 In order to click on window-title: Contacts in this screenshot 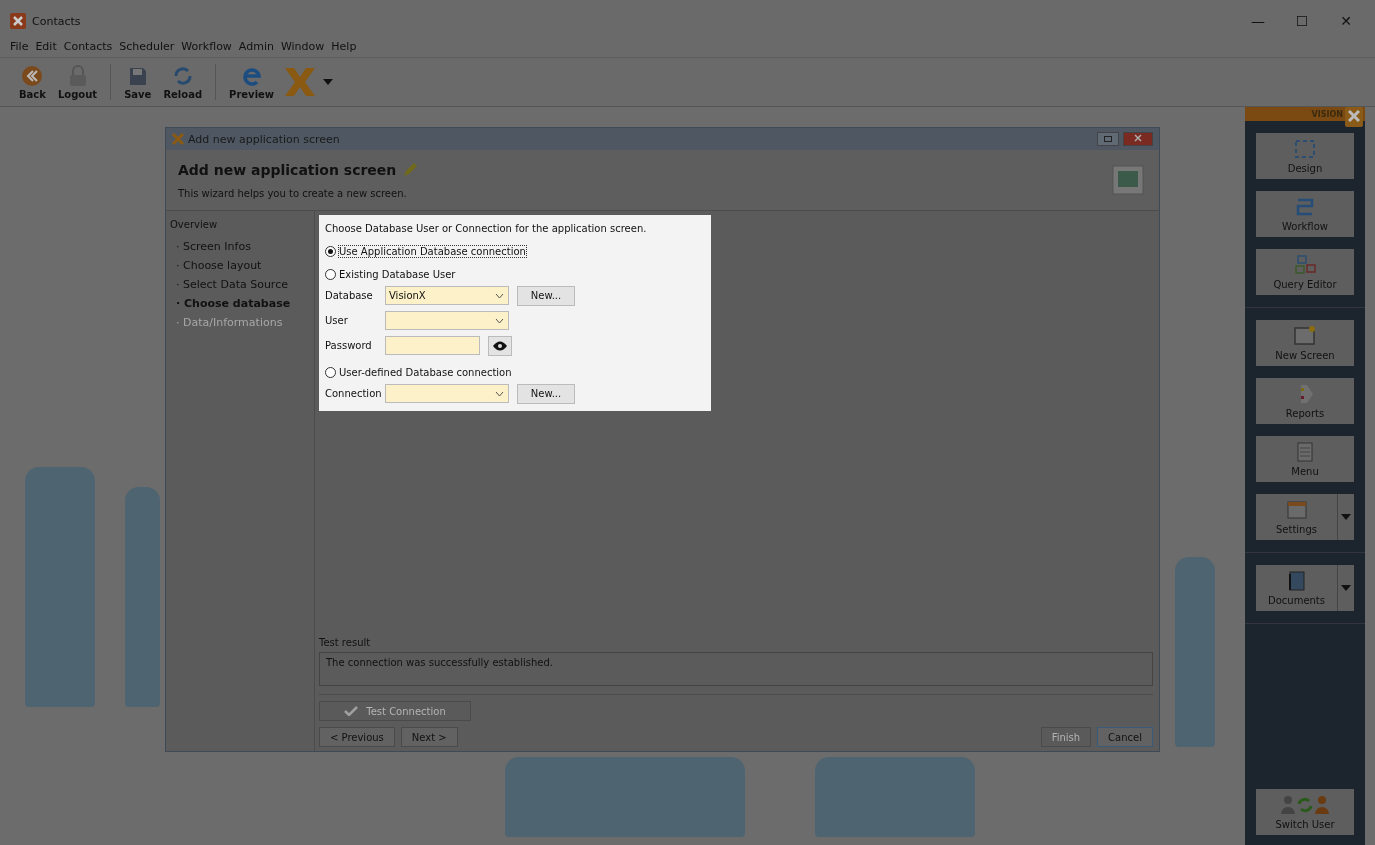, I will do `click(57, 21)`.